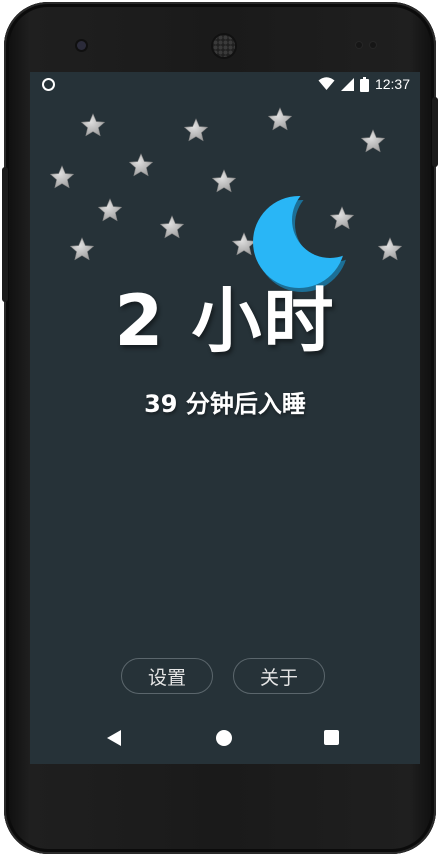 The image size is (440, 860). I want to click on back-icon, so click(114, 738).